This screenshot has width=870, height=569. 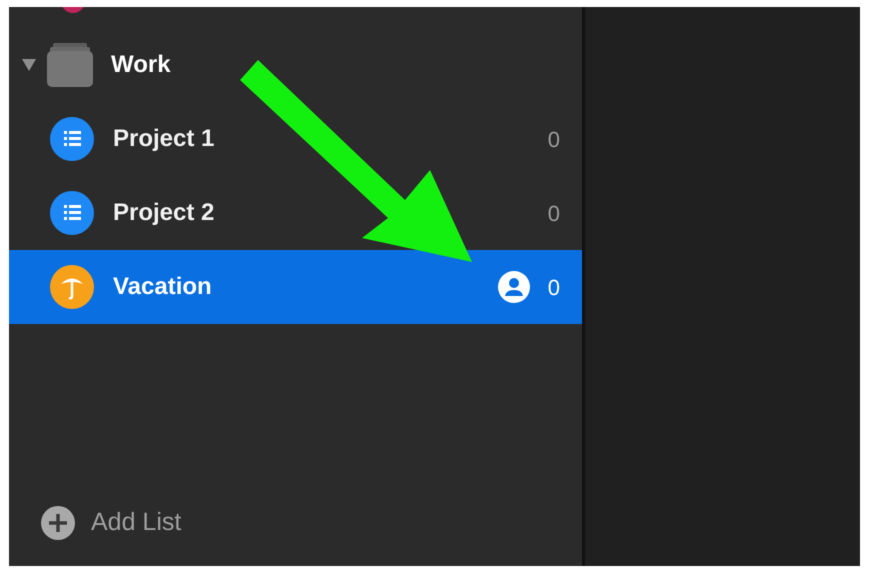 I want to click on list-item: Project 2 0, so click(x=295, y=213).